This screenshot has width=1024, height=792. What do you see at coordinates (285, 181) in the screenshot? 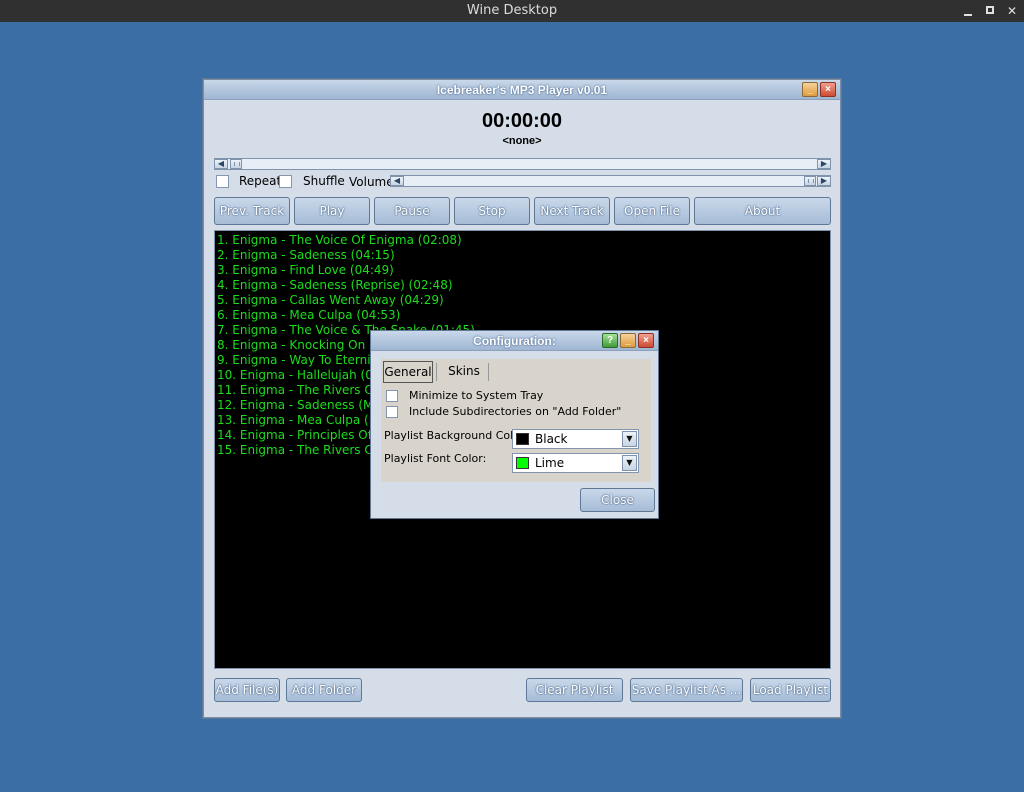
I see `shuffle-checkbox` at bounding box center [285, 181].